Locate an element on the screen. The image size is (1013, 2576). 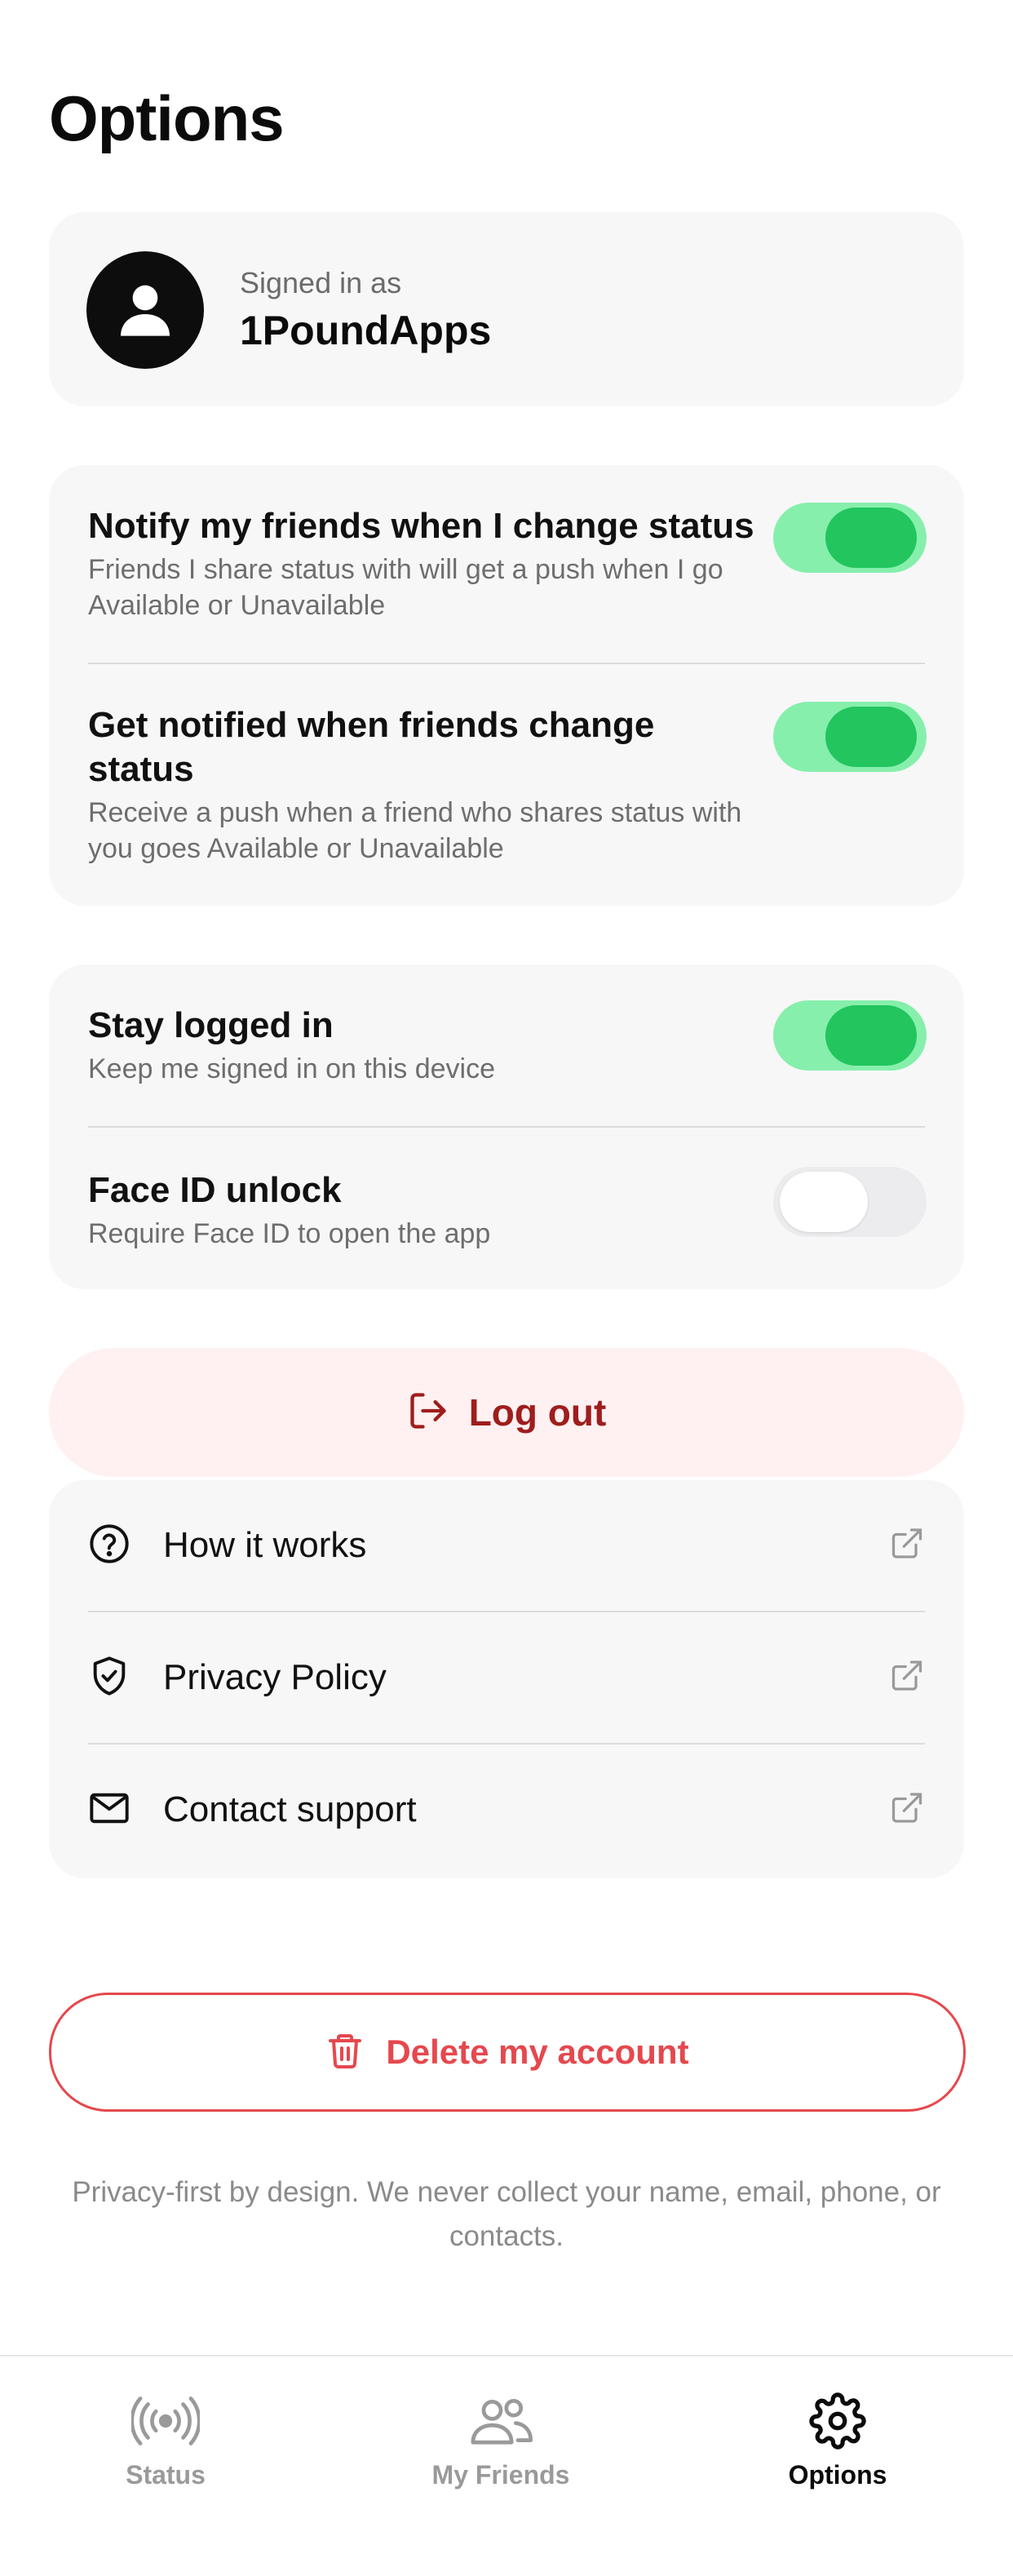
get-notified-title: Get notified when friends change status is located at coordinates (372, 747).